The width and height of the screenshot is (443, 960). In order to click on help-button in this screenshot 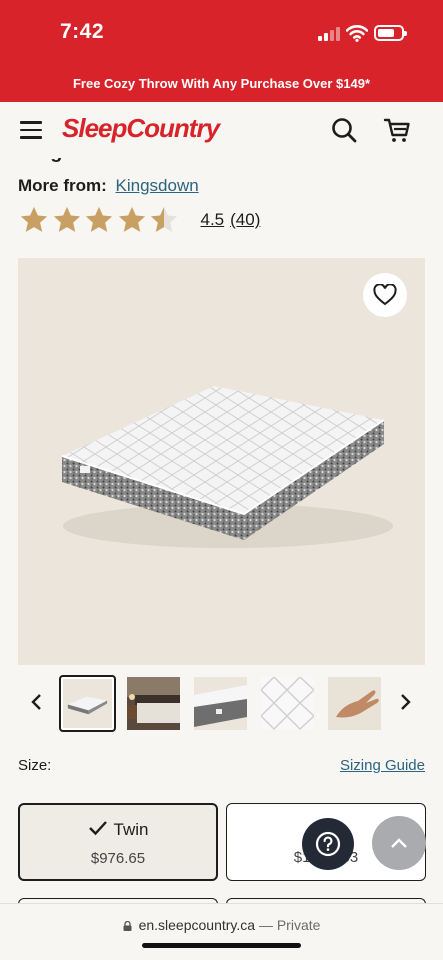, I will do `click(328, 844)`.